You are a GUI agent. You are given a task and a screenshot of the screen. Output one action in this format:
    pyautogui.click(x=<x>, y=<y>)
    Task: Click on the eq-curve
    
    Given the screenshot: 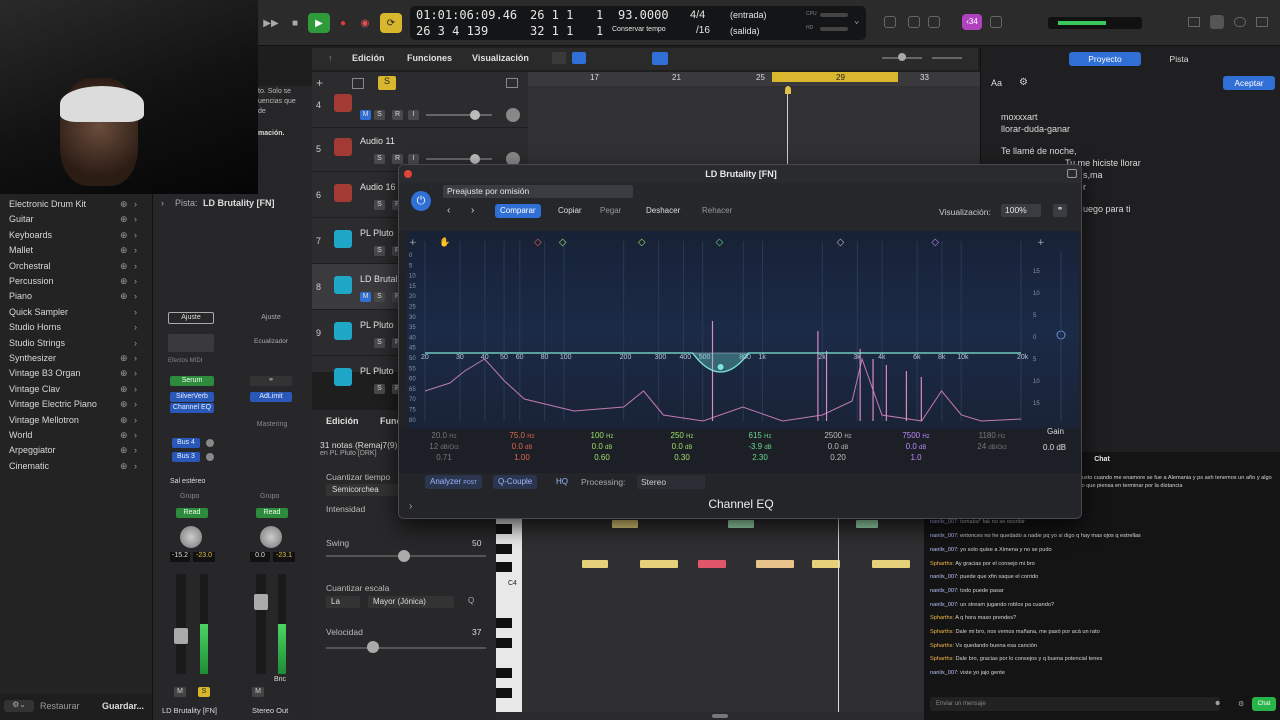 What is the action you would take?
    pyautogui.click(x=723, y=362)
    